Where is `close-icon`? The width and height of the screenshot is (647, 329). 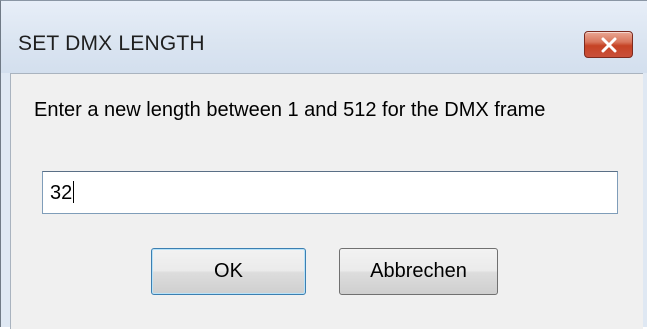
close-icon is located at coordinates (609, 45).